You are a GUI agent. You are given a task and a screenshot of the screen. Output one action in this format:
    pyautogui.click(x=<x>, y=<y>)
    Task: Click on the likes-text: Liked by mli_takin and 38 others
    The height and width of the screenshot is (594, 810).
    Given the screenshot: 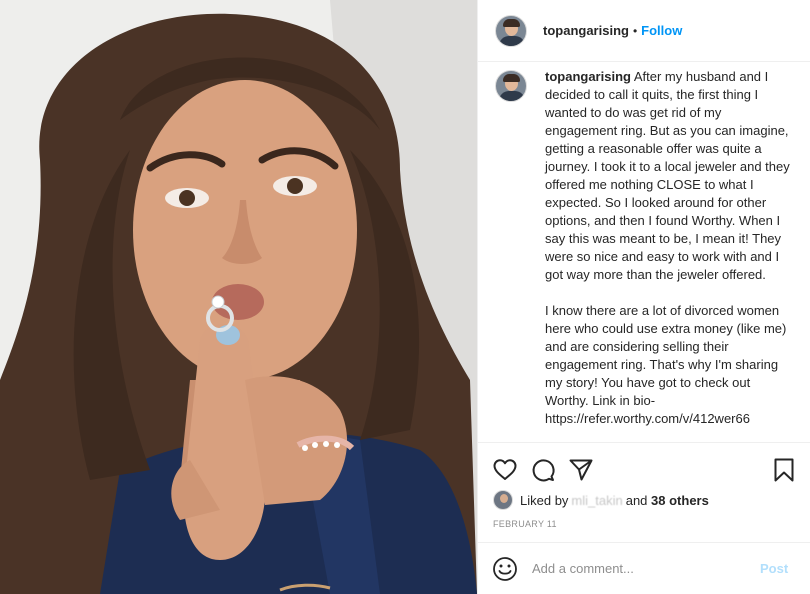 What is the action you would take?
    pyautogui.click(x=614, y=500)
    